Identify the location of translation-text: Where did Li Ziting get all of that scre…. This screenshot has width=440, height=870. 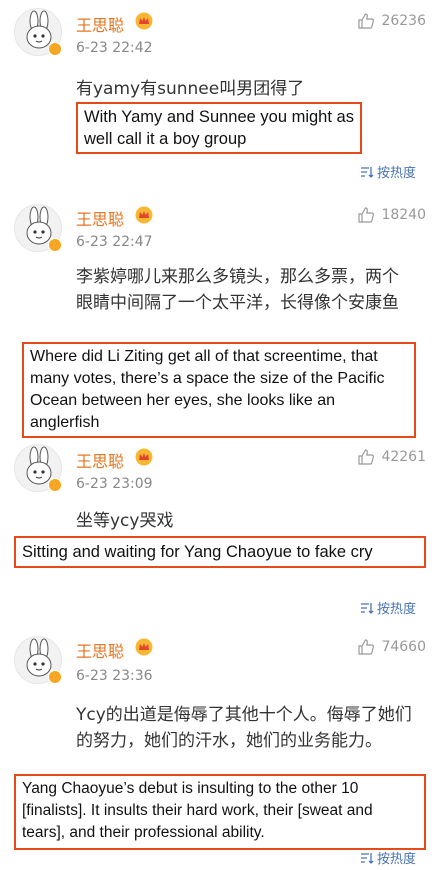
(207, 389).